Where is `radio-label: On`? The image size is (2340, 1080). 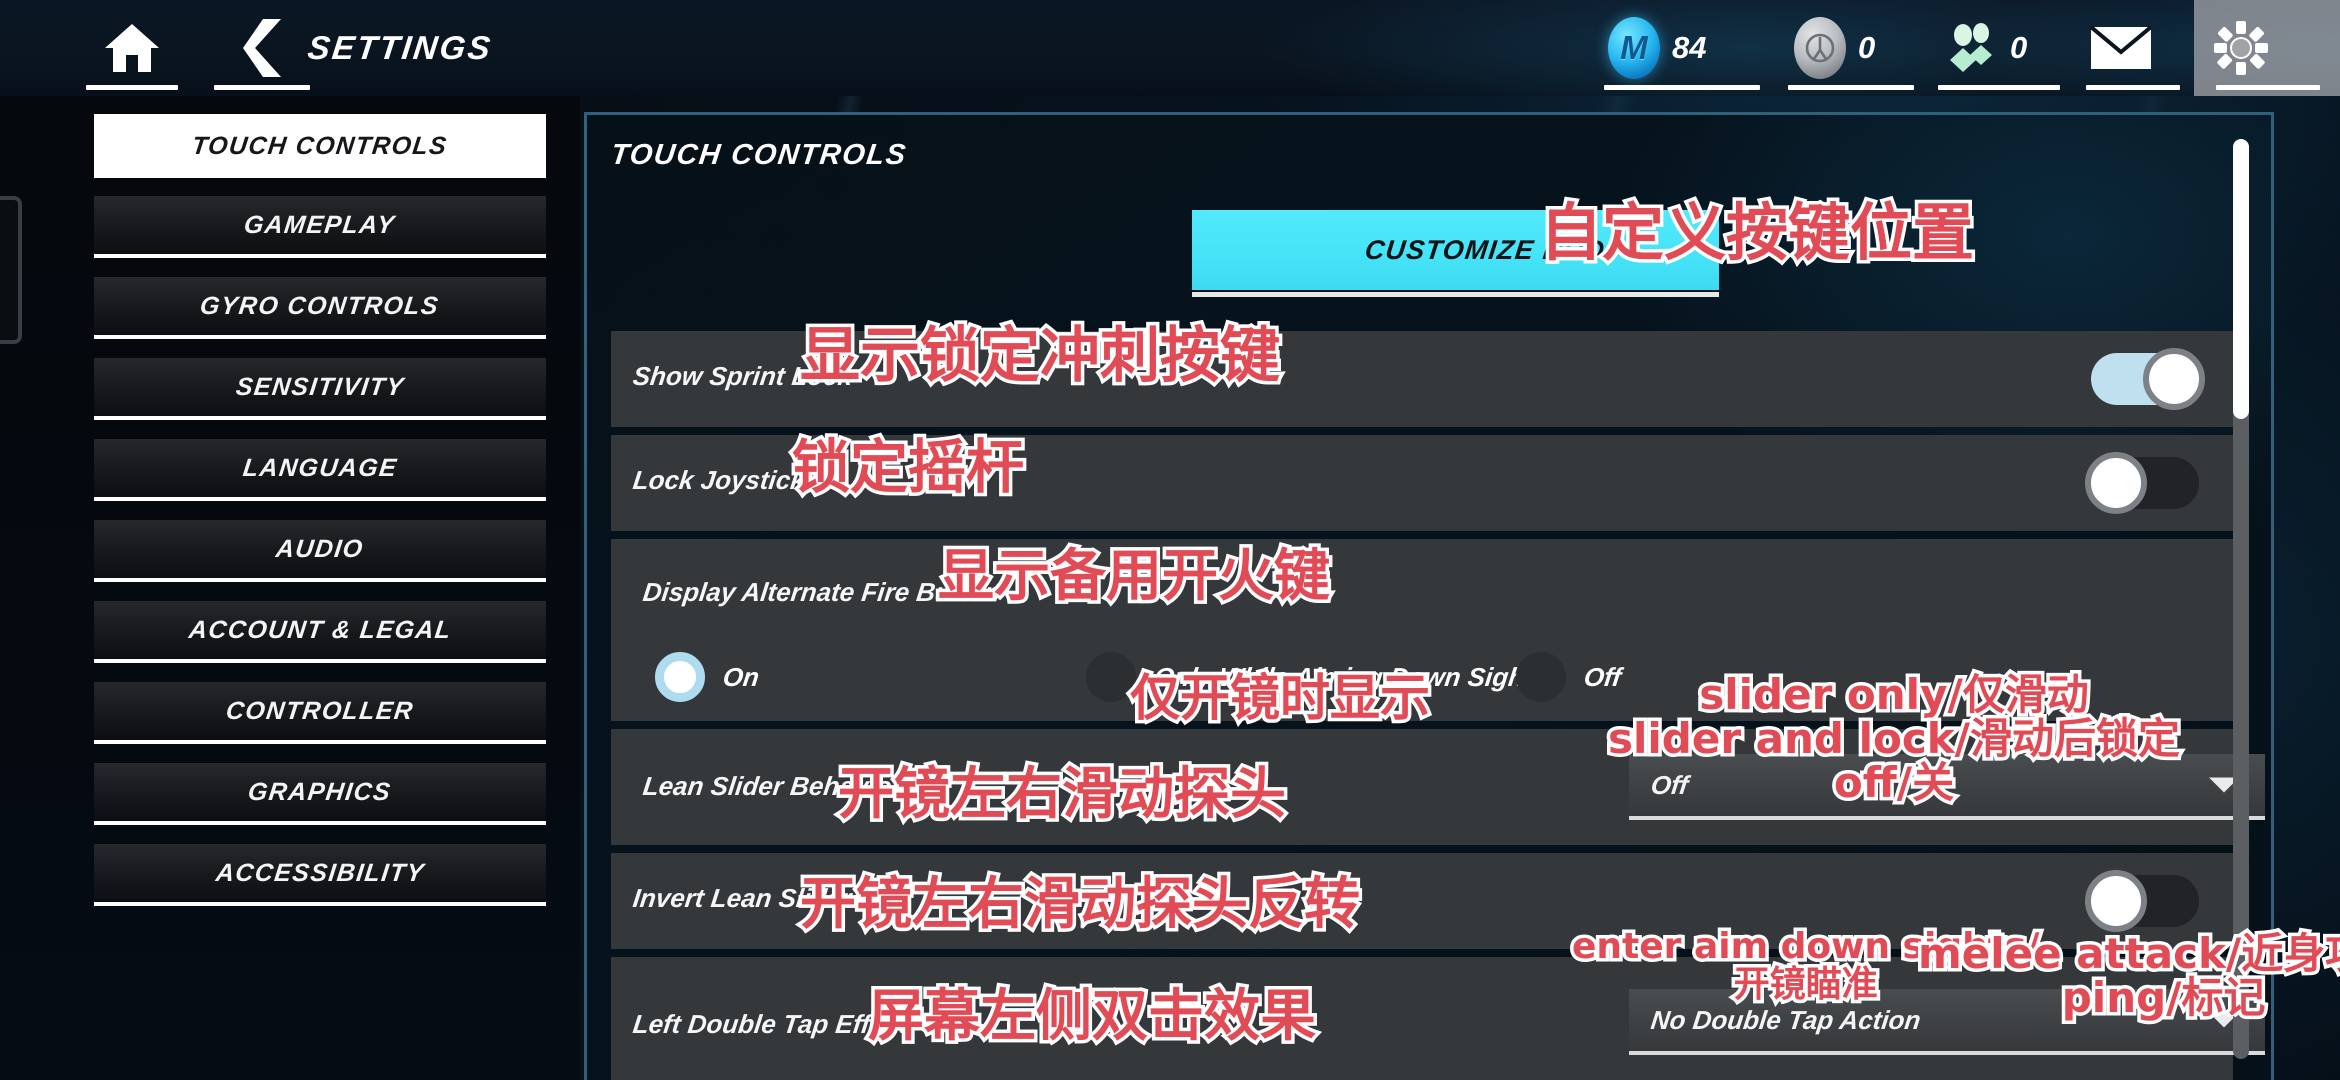 radio-label: On is located at coordinates (741, 676).